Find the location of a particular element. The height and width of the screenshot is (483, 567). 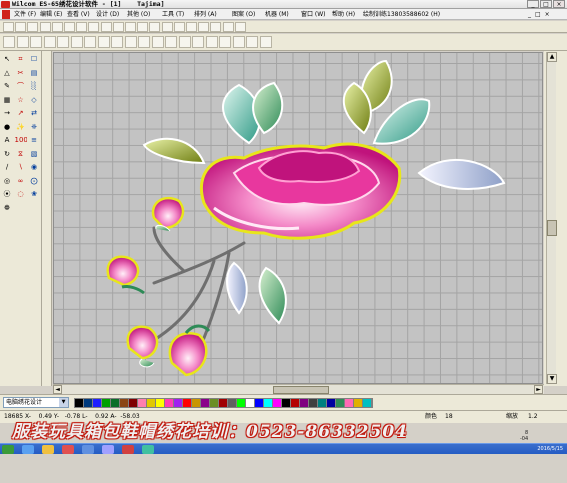

toolbox-tool-icon: ☆ is located at coordinates (21, 100).